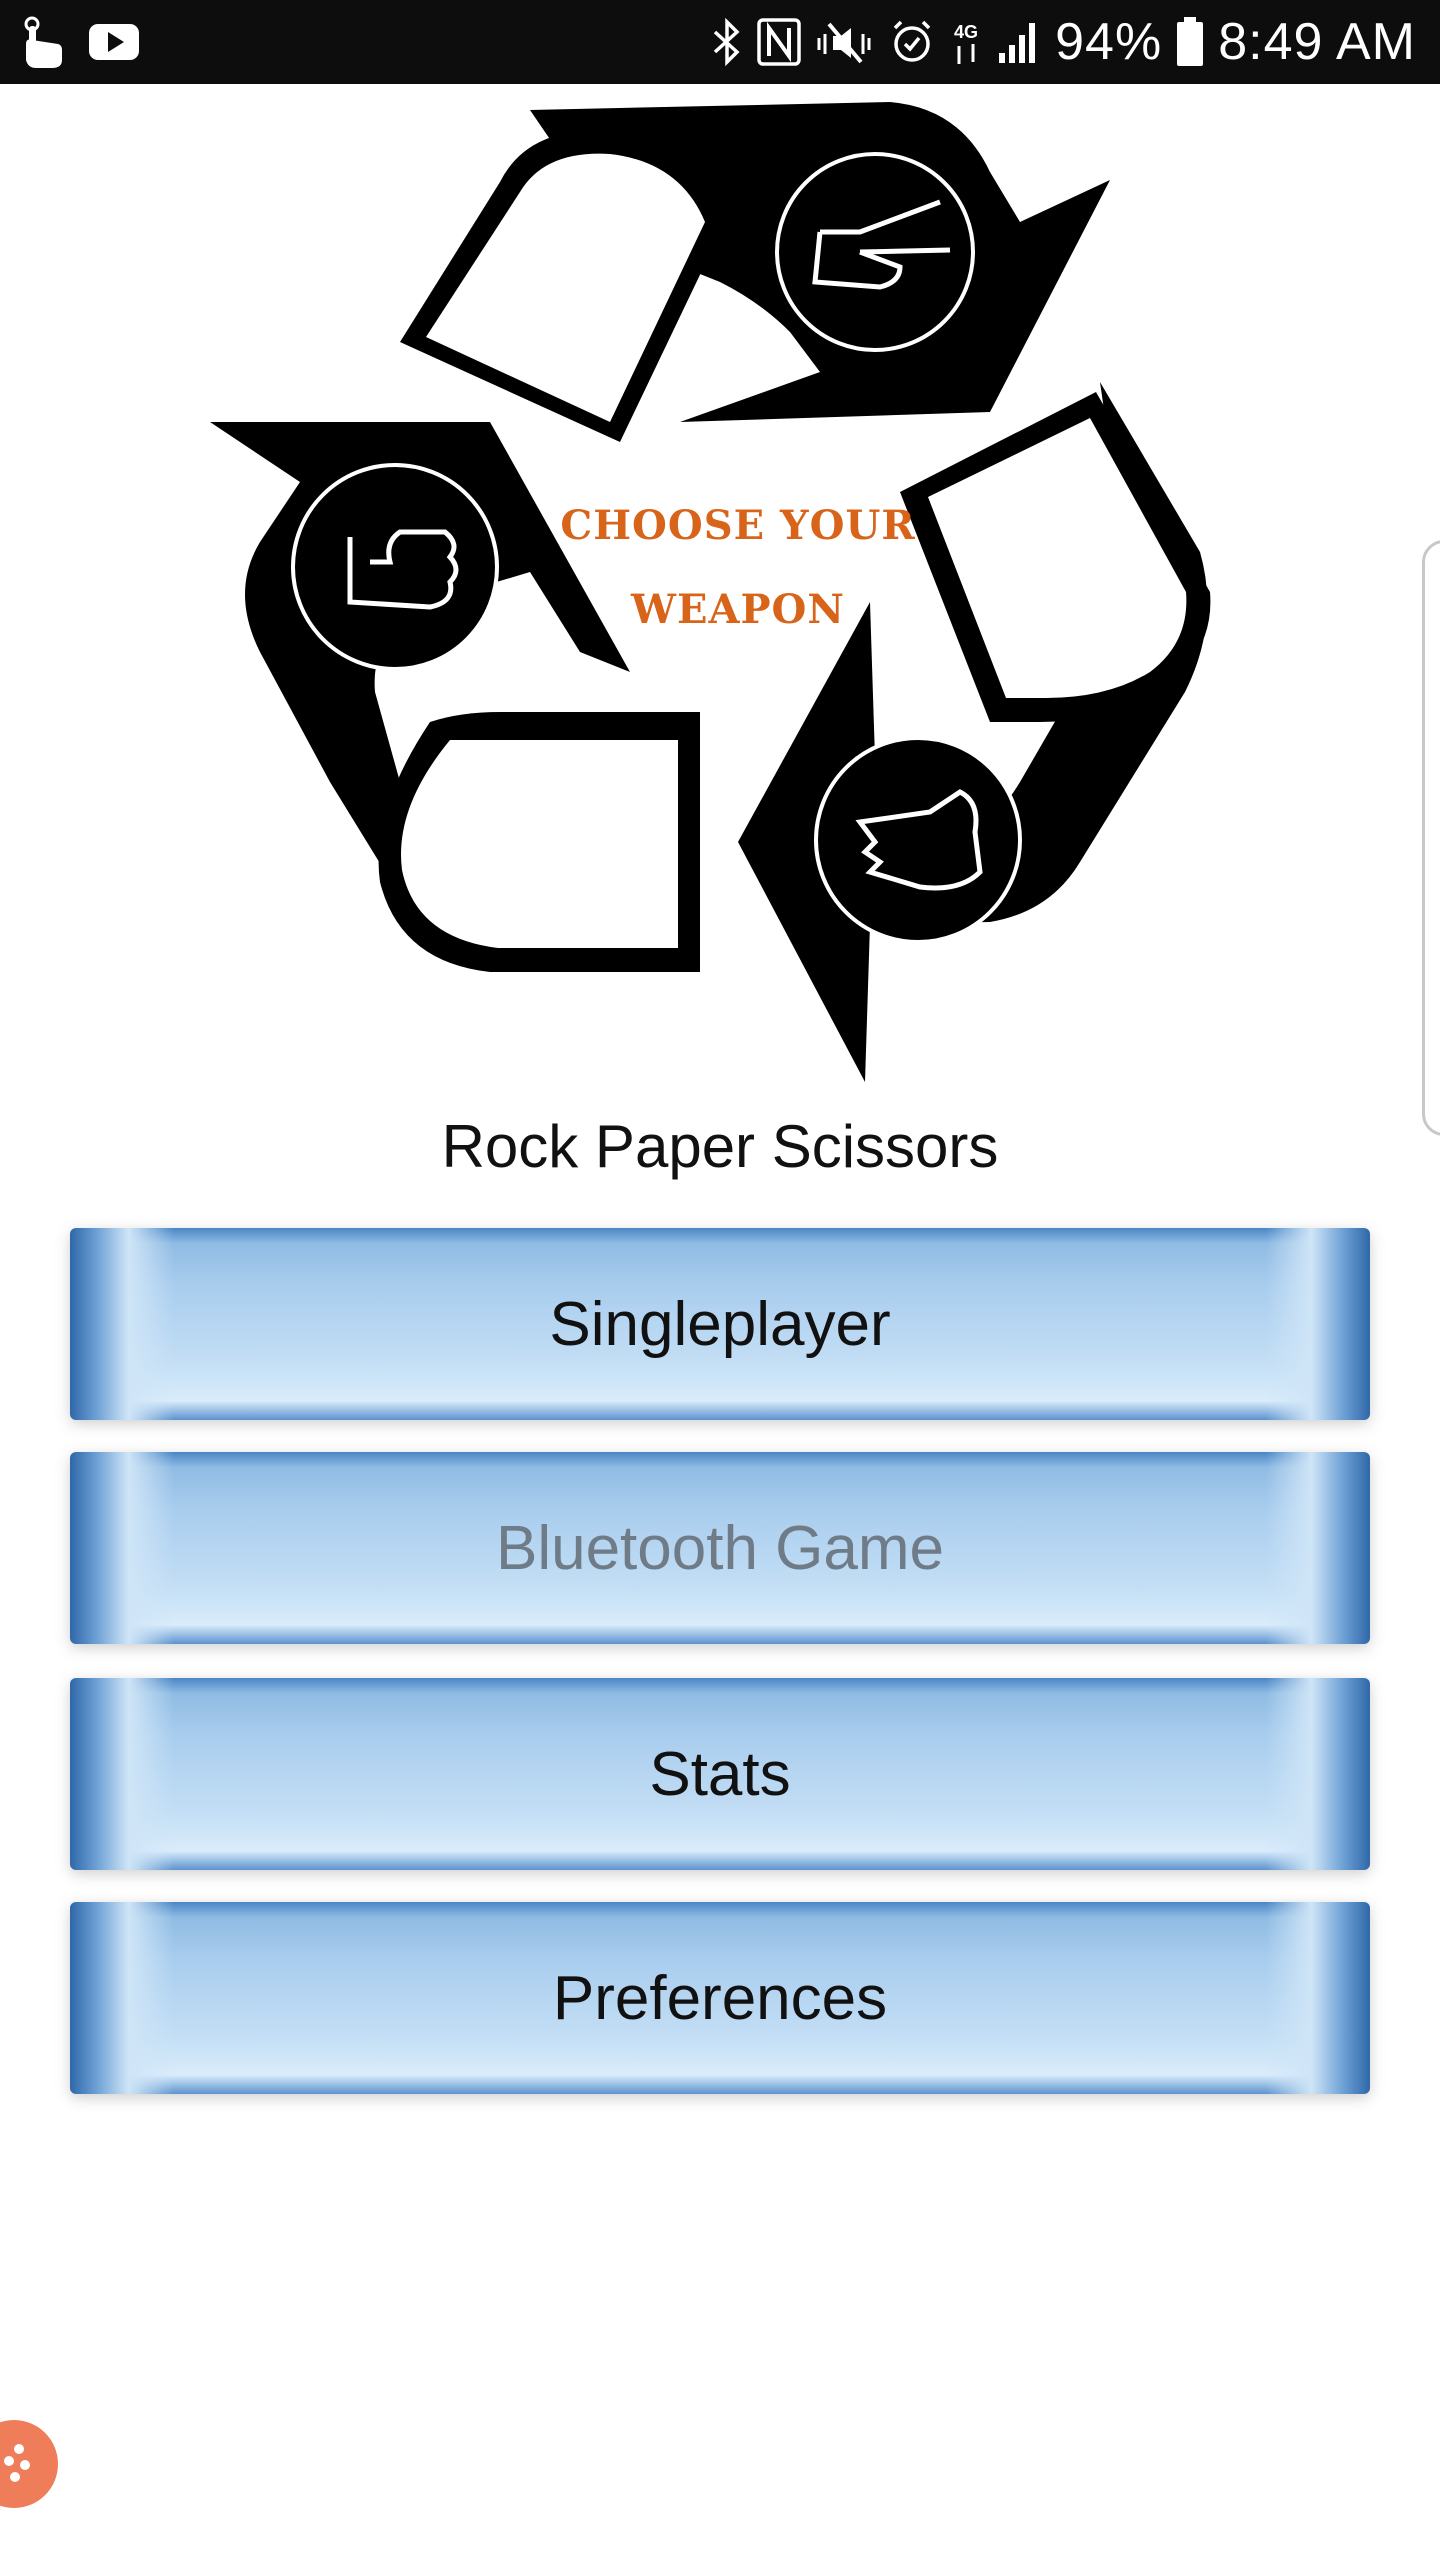  What do you see at coordinates (845, 42) in the screenshot?
I see `mute-icon` at bounding box center [845, 42].